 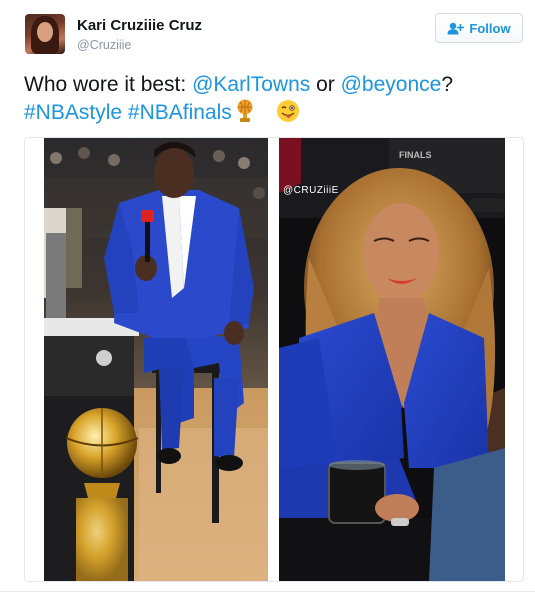 I want to click on svg-text: FINALS, so click(x=415, y=155).